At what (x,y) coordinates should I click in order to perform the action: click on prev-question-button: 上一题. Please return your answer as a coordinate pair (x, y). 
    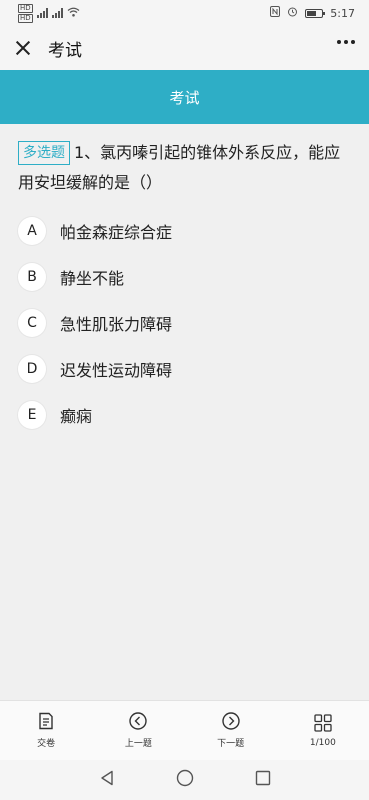
    Looking at the image, I should click on (138, 730).